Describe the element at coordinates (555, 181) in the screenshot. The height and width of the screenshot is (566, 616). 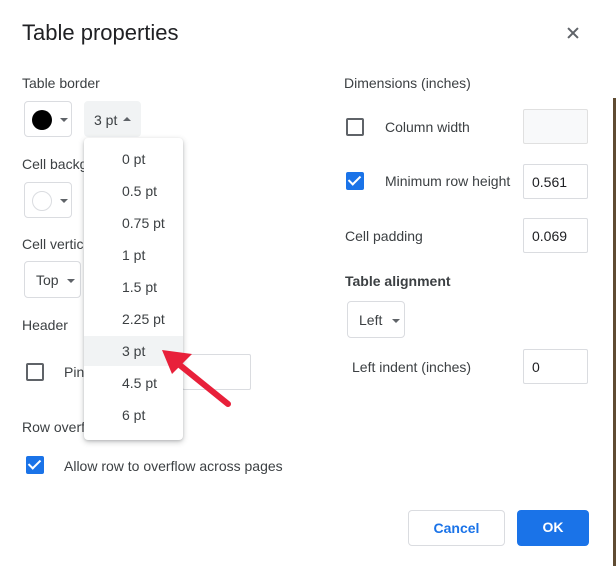
I see `min-row-height-input: 0.561` at that location.